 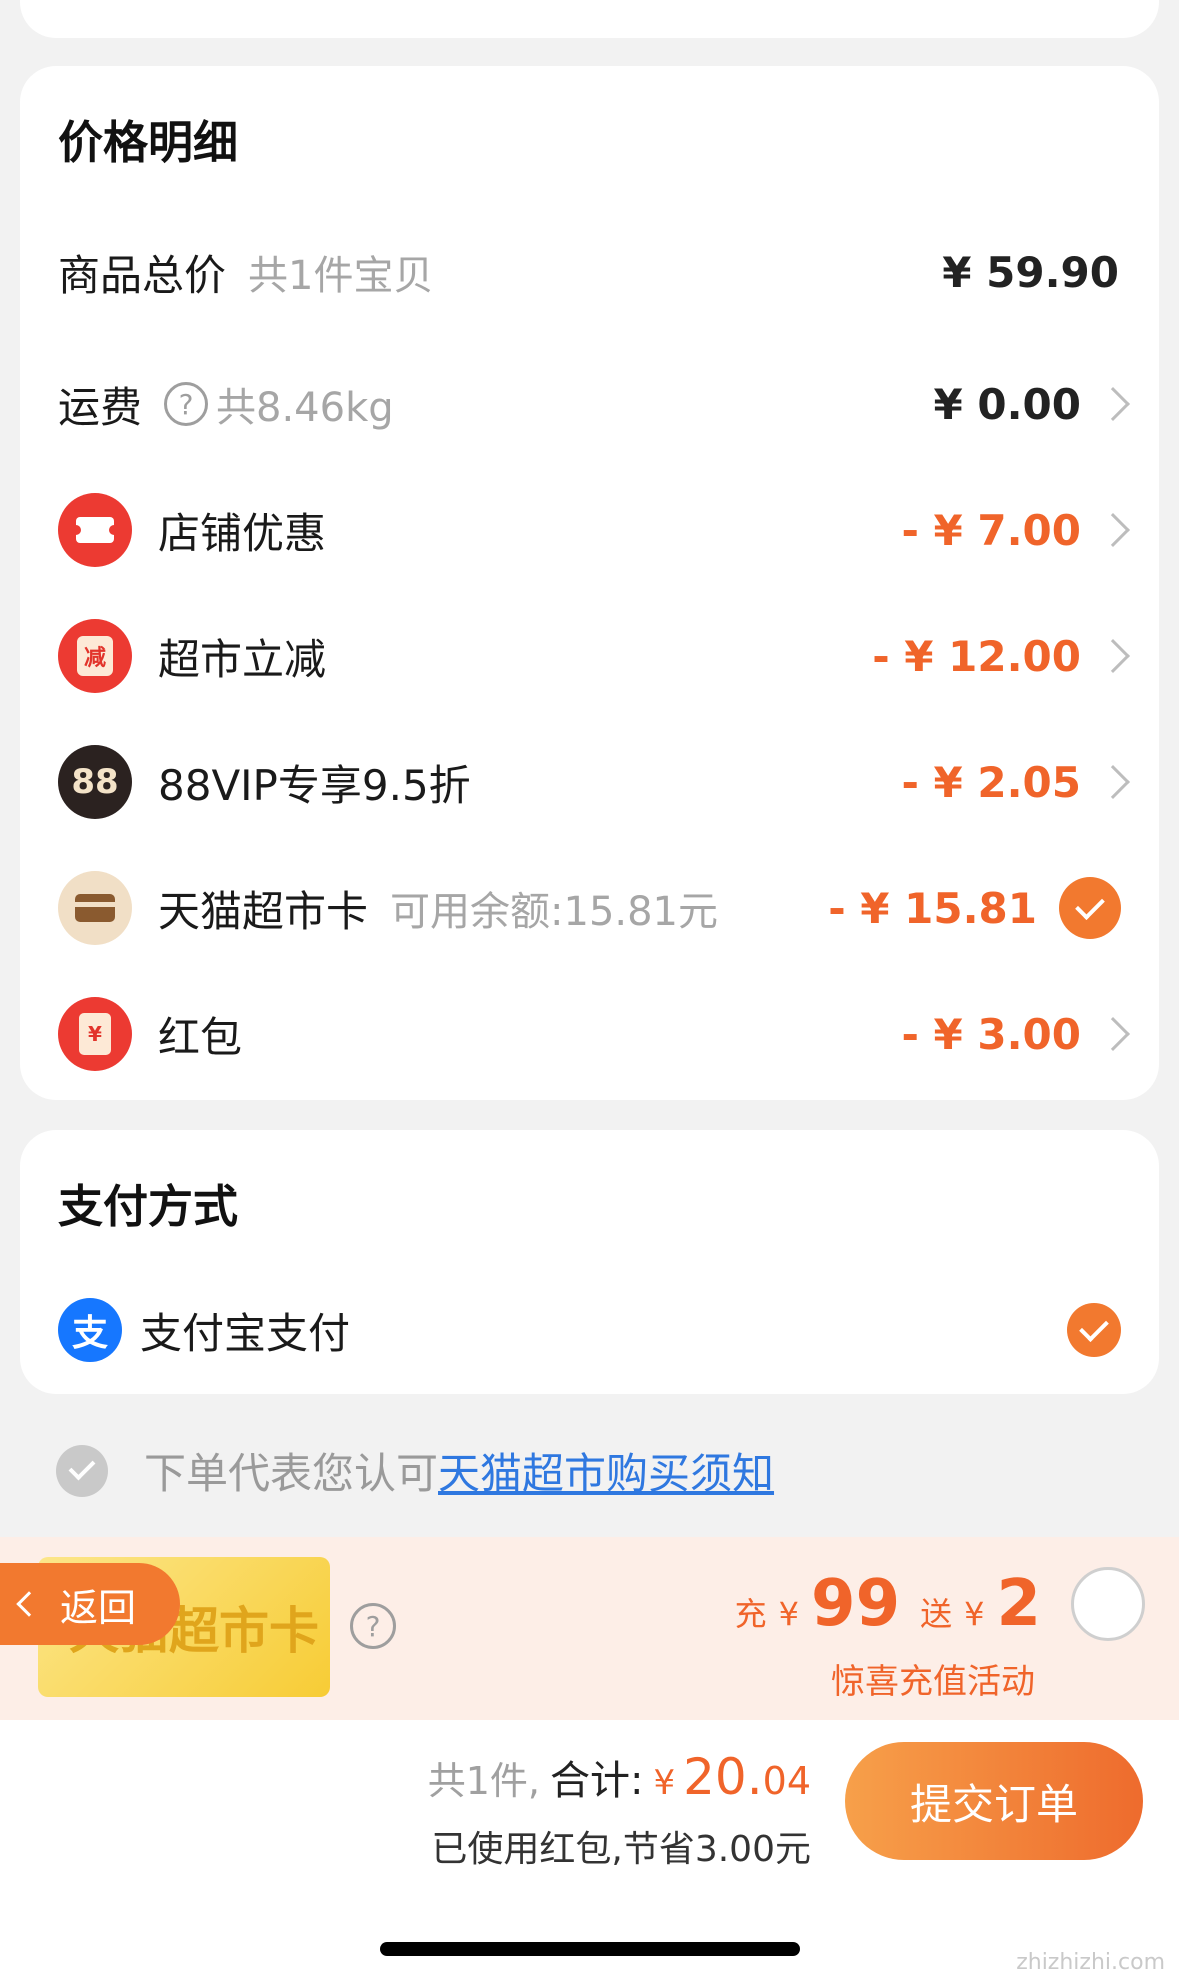 I want to click on store-card-amount: - ¥ 15.81, so click(x=932, y=908).